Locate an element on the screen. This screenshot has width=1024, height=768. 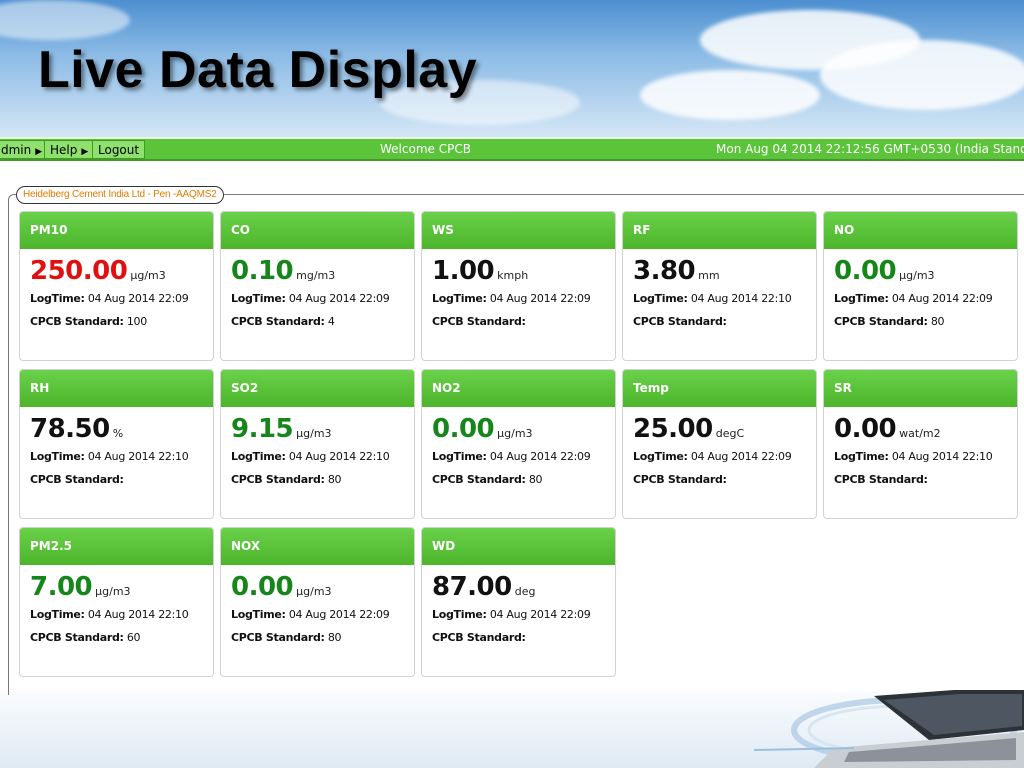
welcome-text: Welcome CPCB is located at coordinates (425, 149).